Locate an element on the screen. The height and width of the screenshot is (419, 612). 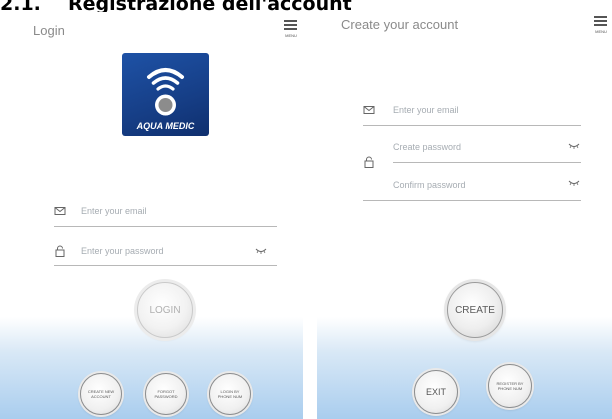
password-underline is located at coordinates (165, 265).